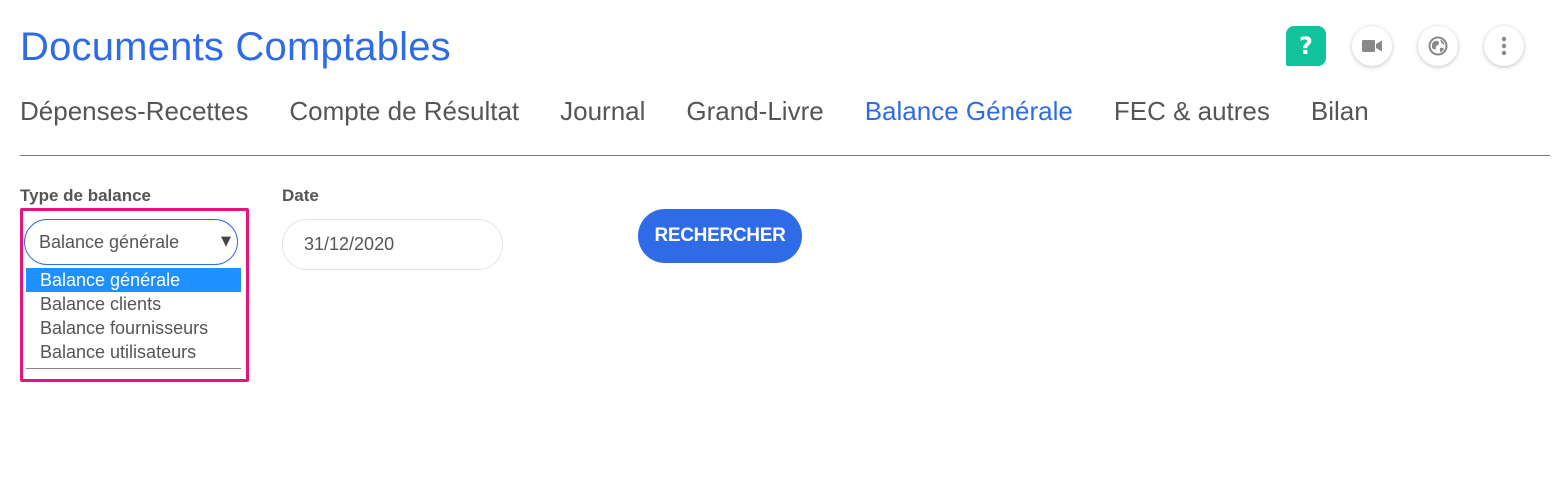  What do you see at coordinates (226, 241) in the screenshot?
I see `chevron-down-icon: ▼` at bounding box center [226, 241].